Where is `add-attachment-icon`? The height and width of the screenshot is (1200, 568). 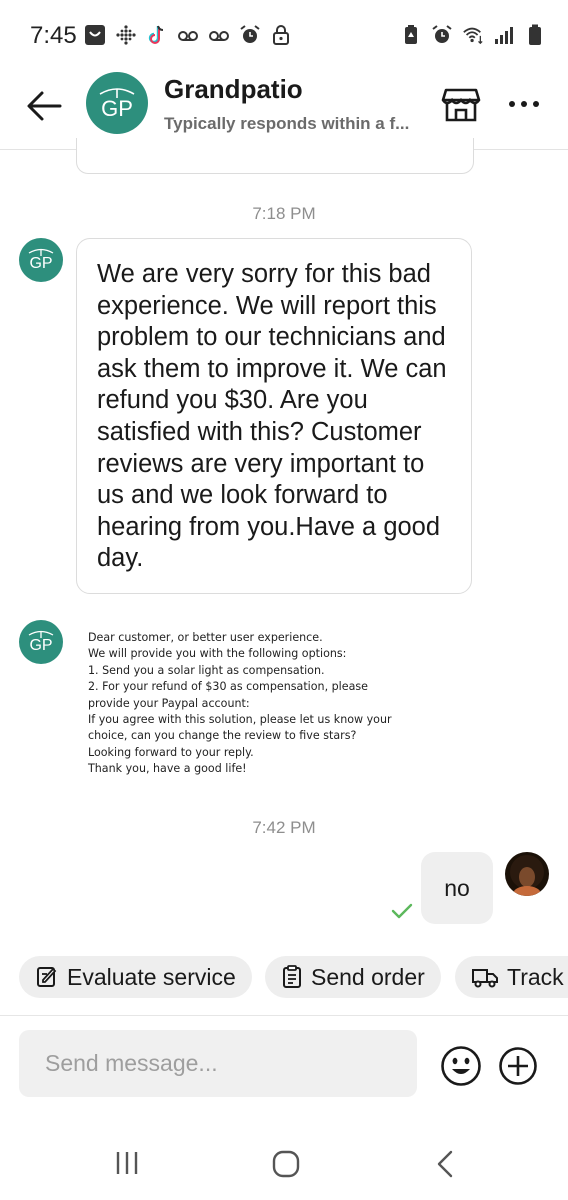
add-attachment-icon is located at coordinates (518, 1066).